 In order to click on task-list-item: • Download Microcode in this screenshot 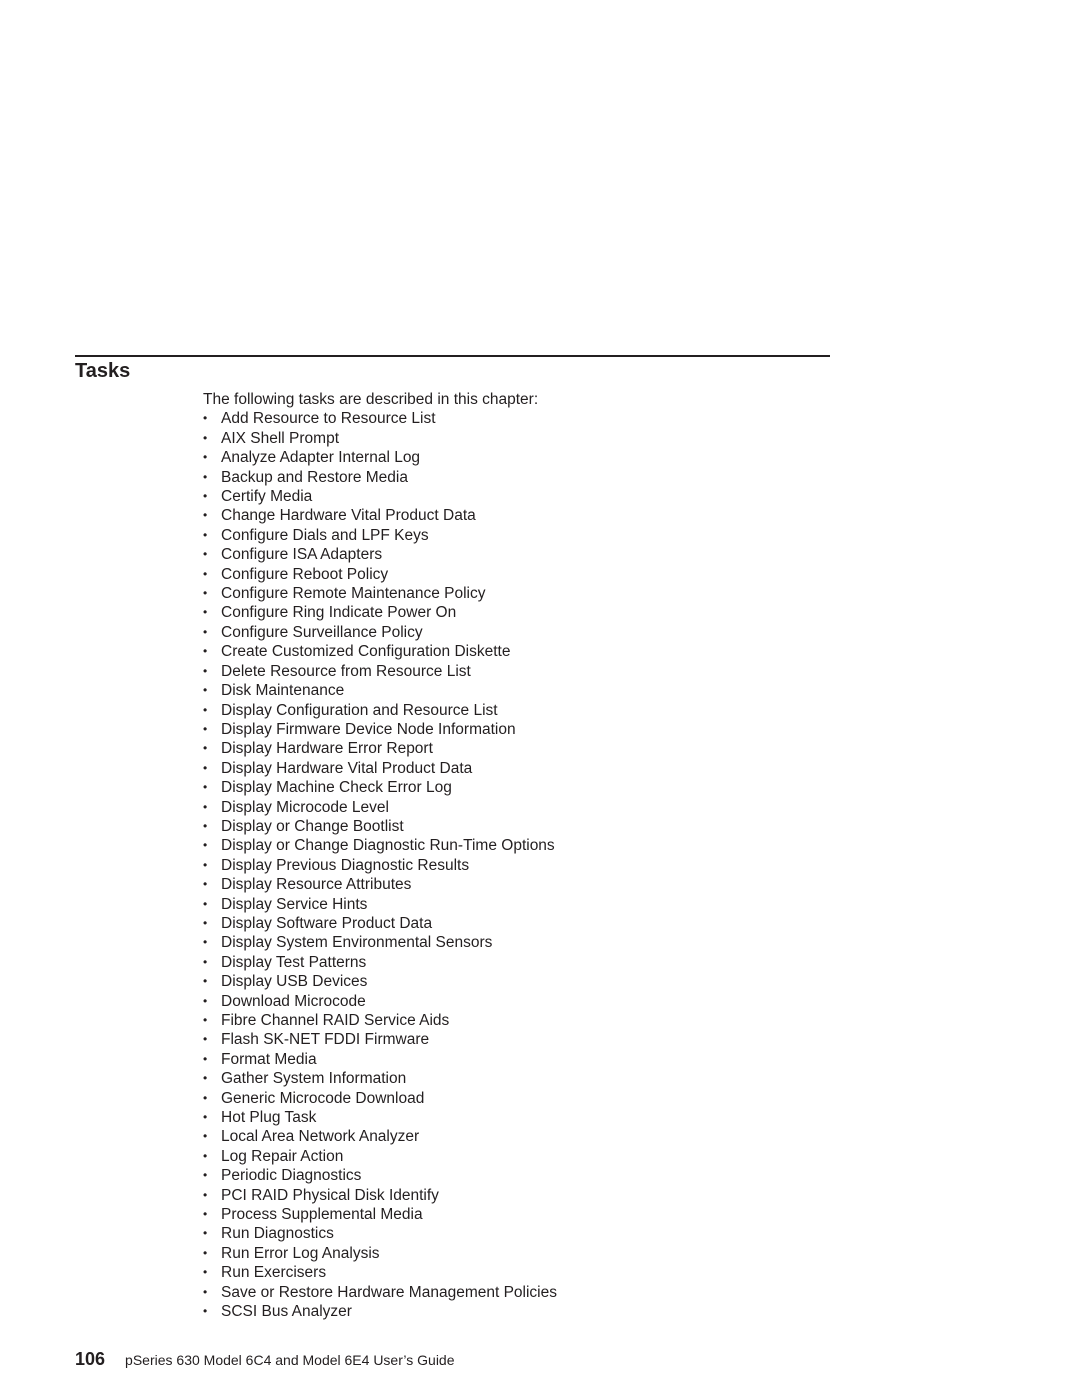, I will do `click(513, 1001)`.